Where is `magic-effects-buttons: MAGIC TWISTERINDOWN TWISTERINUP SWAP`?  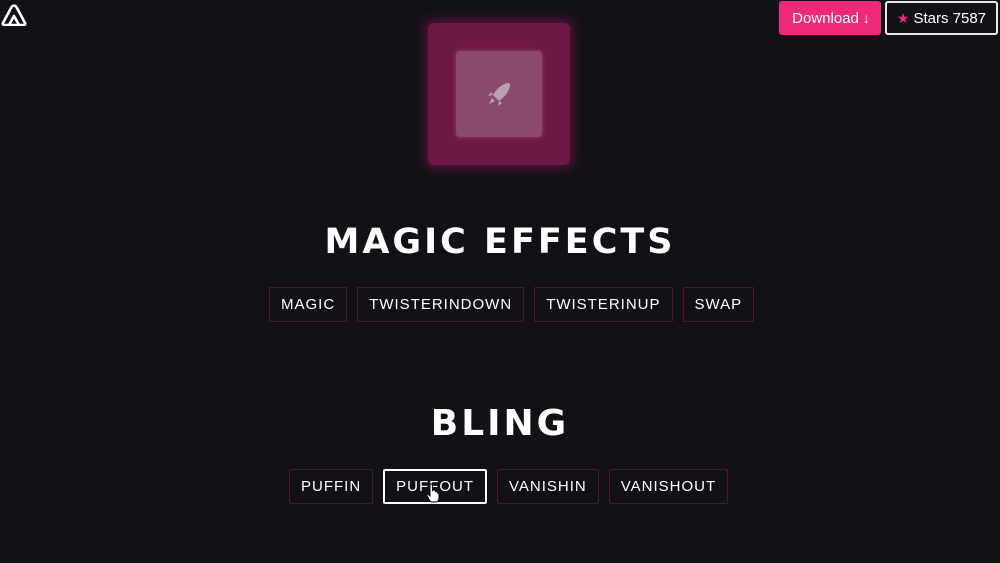
magic-effects-buttons: MAGIC TWISTERINDOWN TWISTERINUP SWAP is located at coordinates (512, 304).